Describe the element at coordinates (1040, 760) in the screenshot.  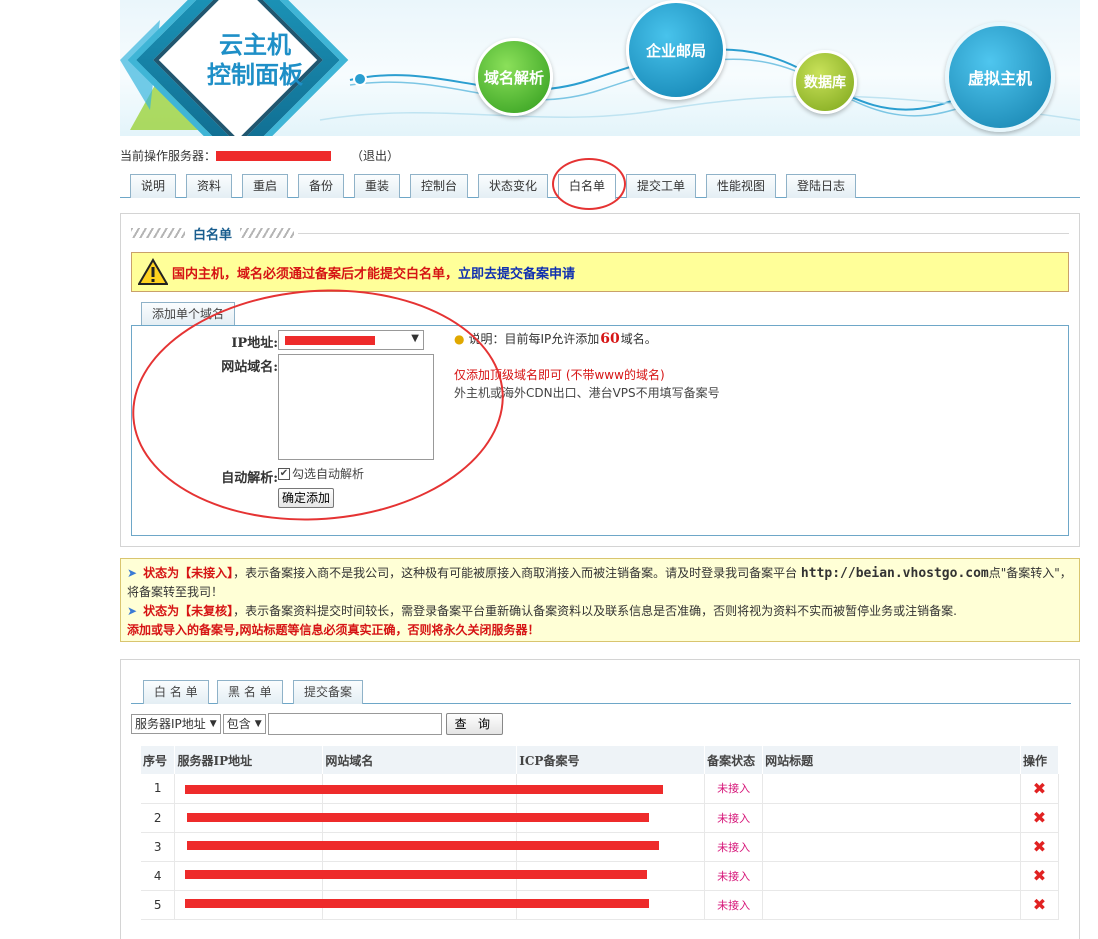
I see `col-op: 操作` at that location.